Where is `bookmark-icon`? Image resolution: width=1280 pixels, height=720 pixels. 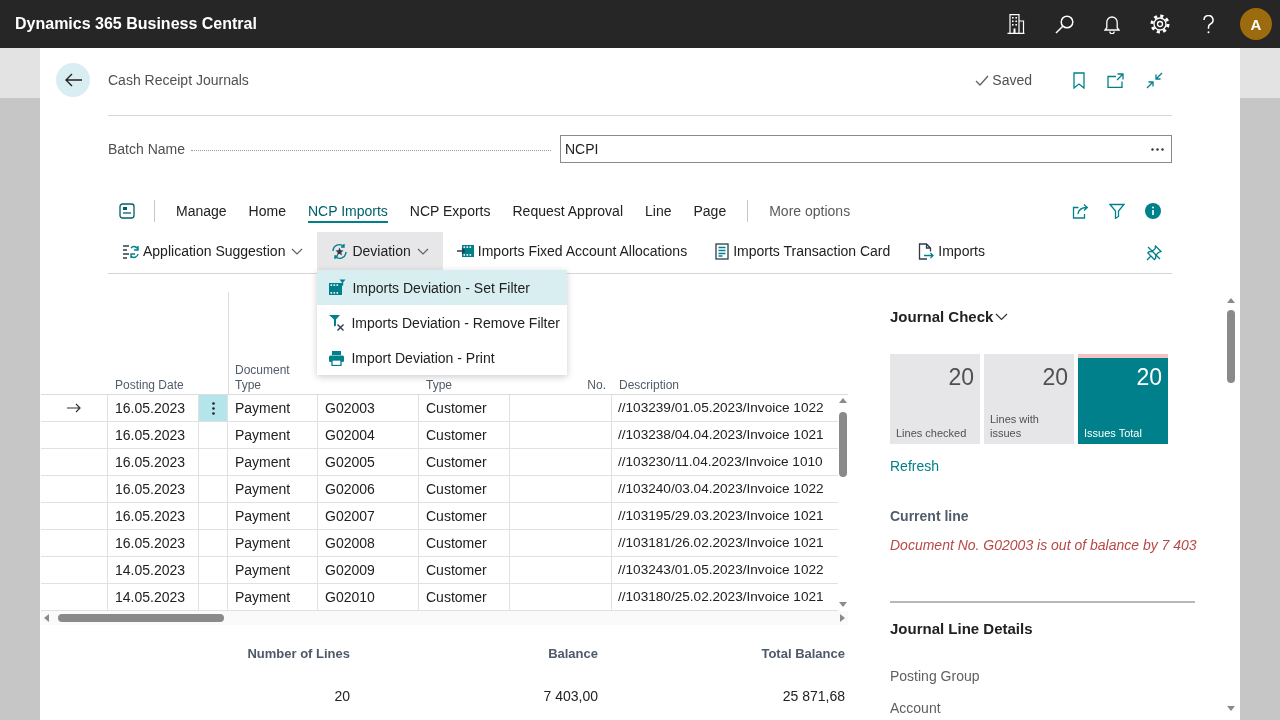 bookmark-icon is located at coordinates (1079, 80).